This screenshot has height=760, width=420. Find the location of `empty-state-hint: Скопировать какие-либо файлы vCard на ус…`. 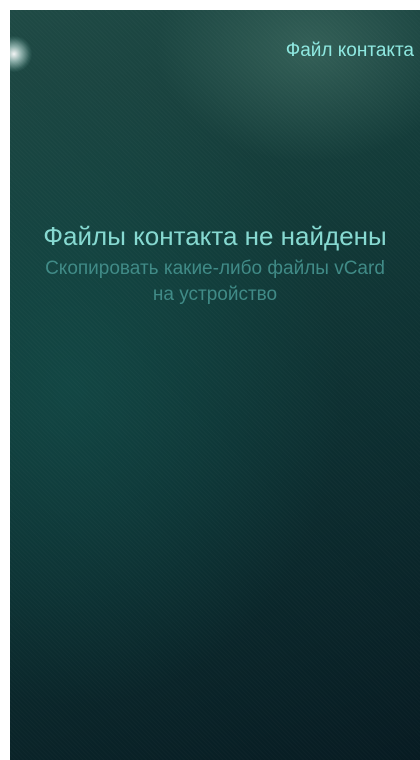

empty-state-hint: Скопировать какие-либо файлы vCard на ус… is located at coordinates (215, 281).